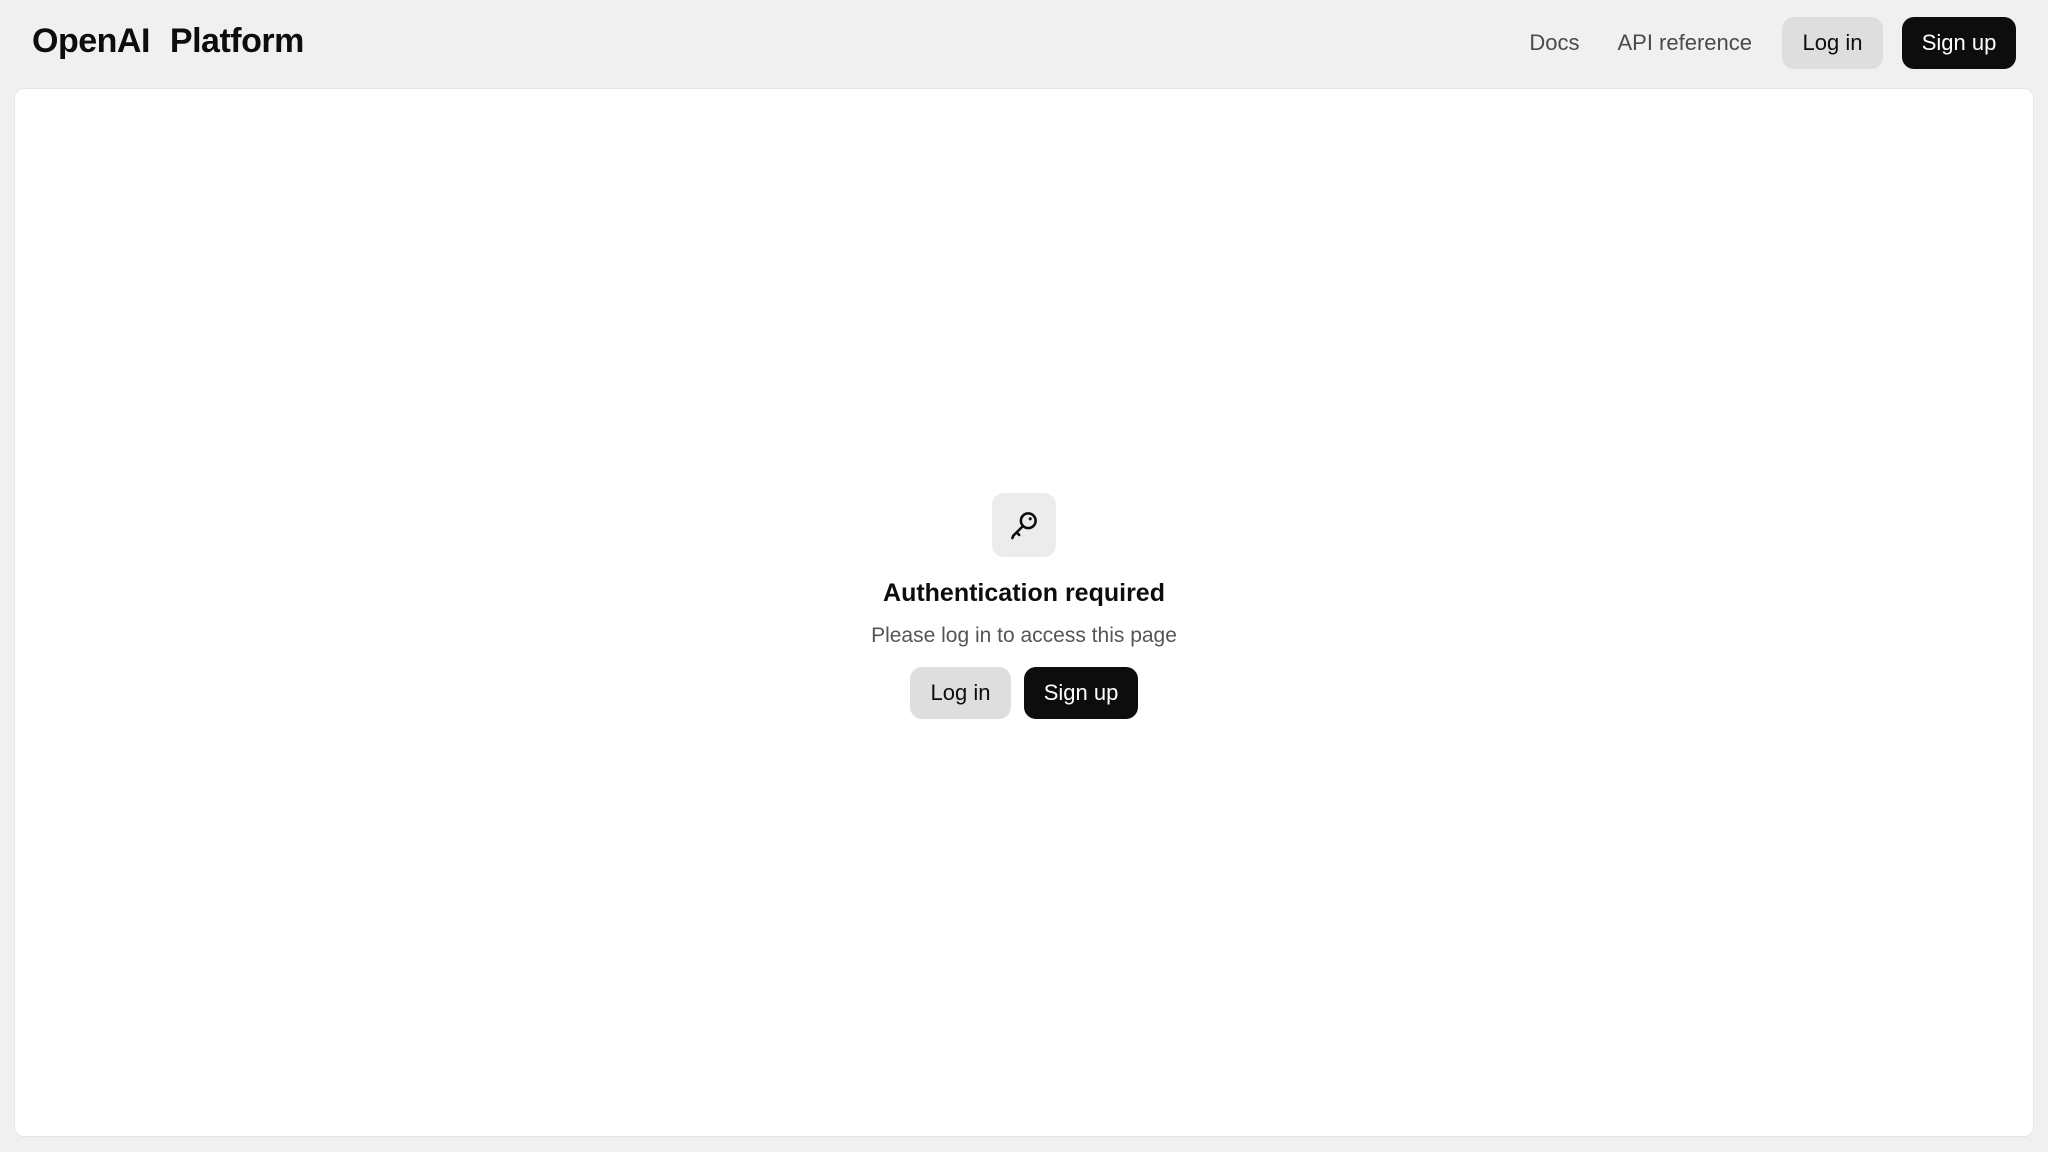  What do you see at coordinates (1554, 43) in the screenshot?
I see `docs-link: Docs` at bounding box center [1554, 43].